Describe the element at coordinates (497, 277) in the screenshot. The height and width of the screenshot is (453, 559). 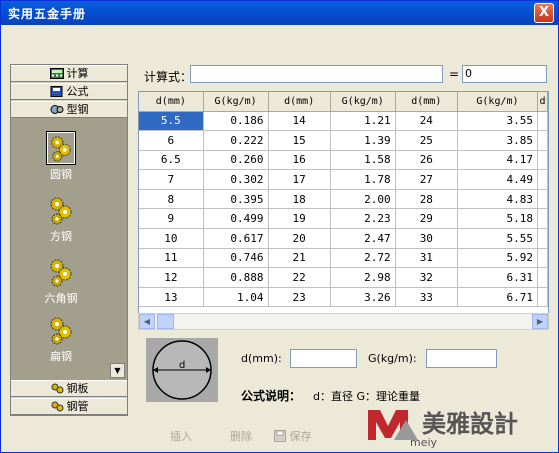
I see `weight-cell: 6.31` at that location.